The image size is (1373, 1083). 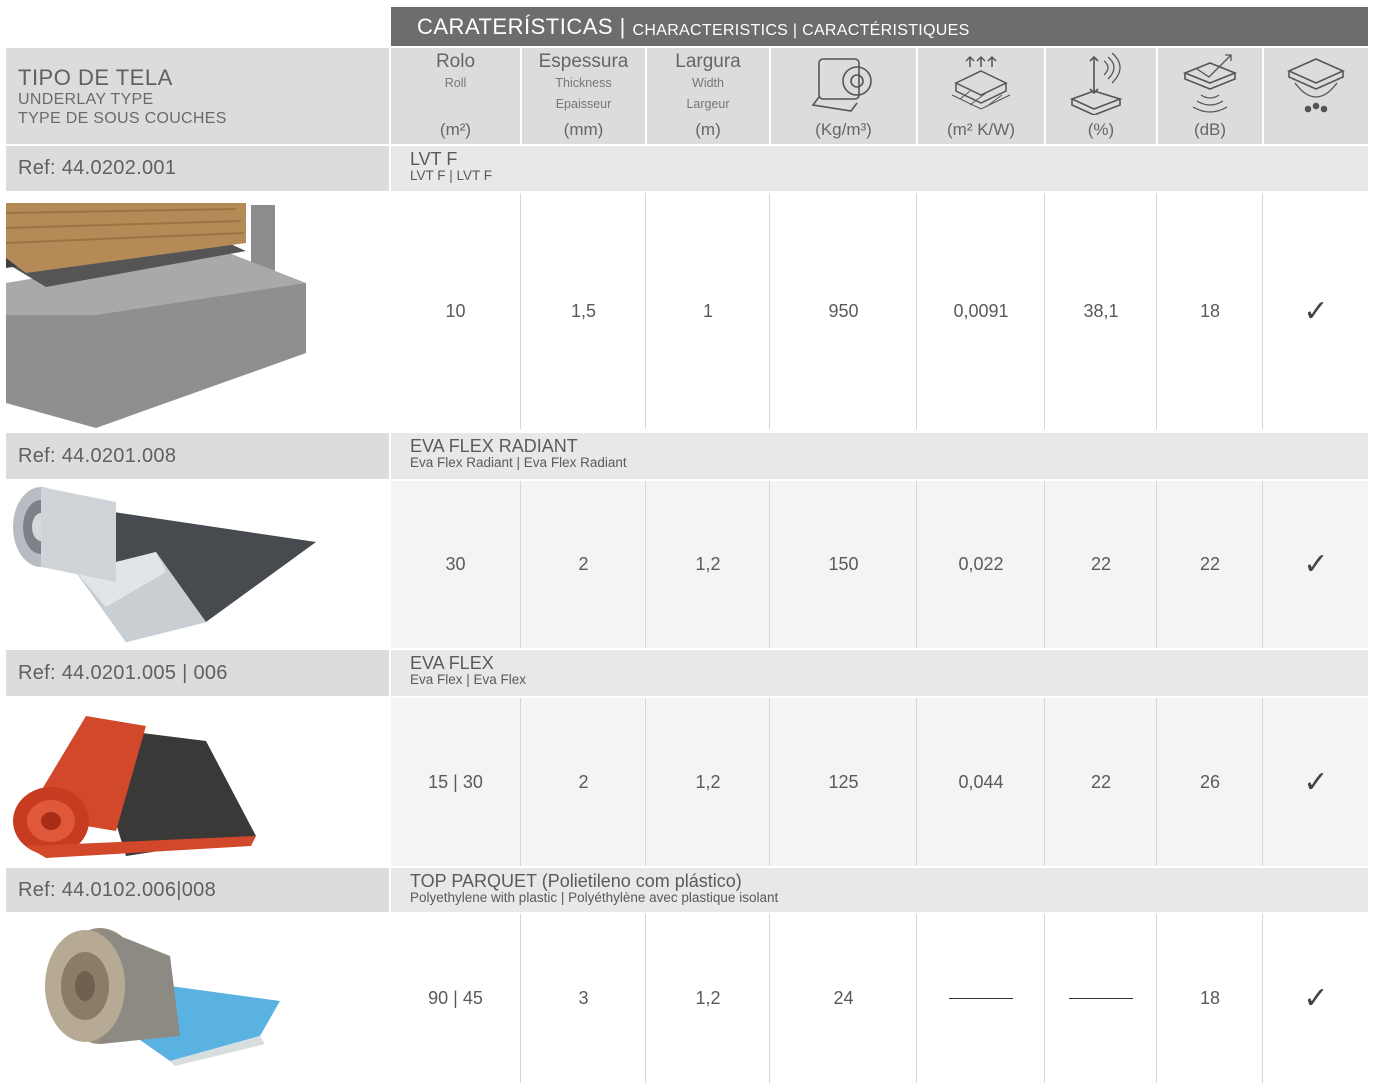 I want to click on value-thermal: 0,022, so click(x=981, y=564).